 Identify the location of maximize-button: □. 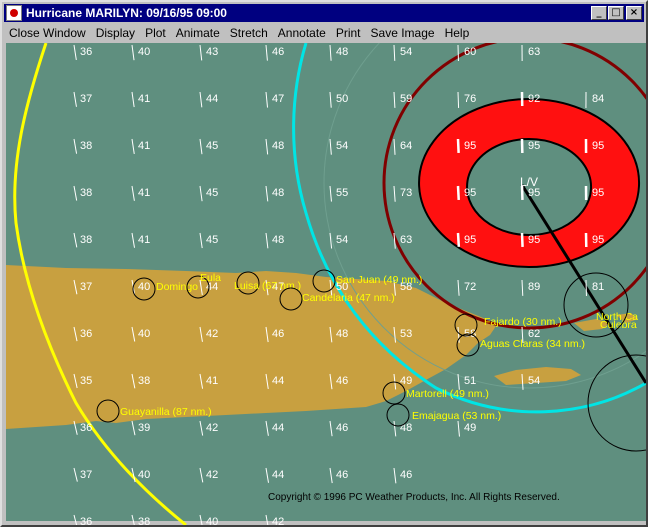
(616, 13).